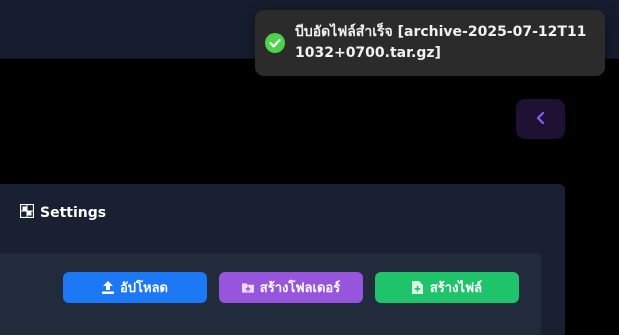 The height and width of the screenshot is (335, 619). I want to click on upload-button: อัปโหลด, so click(135, 287).